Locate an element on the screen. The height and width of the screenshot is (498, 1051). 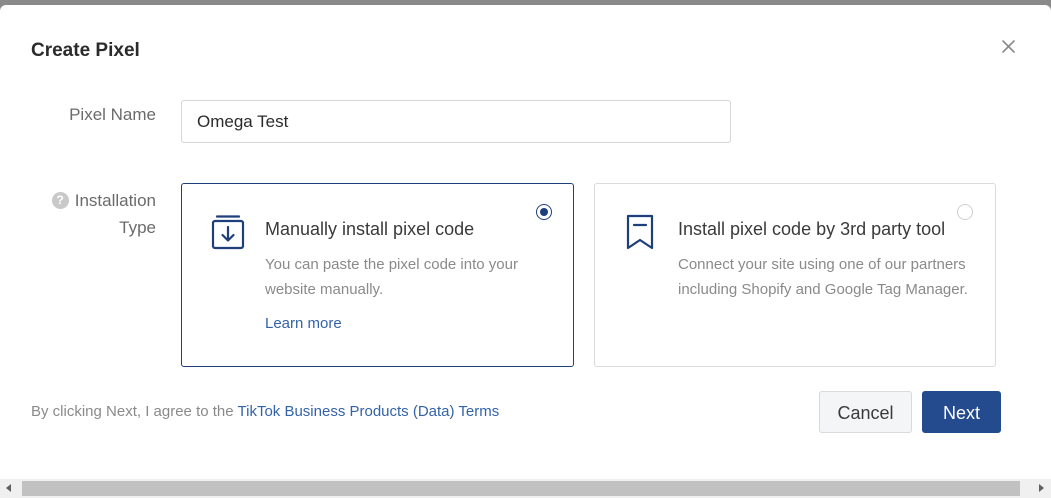
dialog-title: Create Pixel is located at coordinates (85, 50).